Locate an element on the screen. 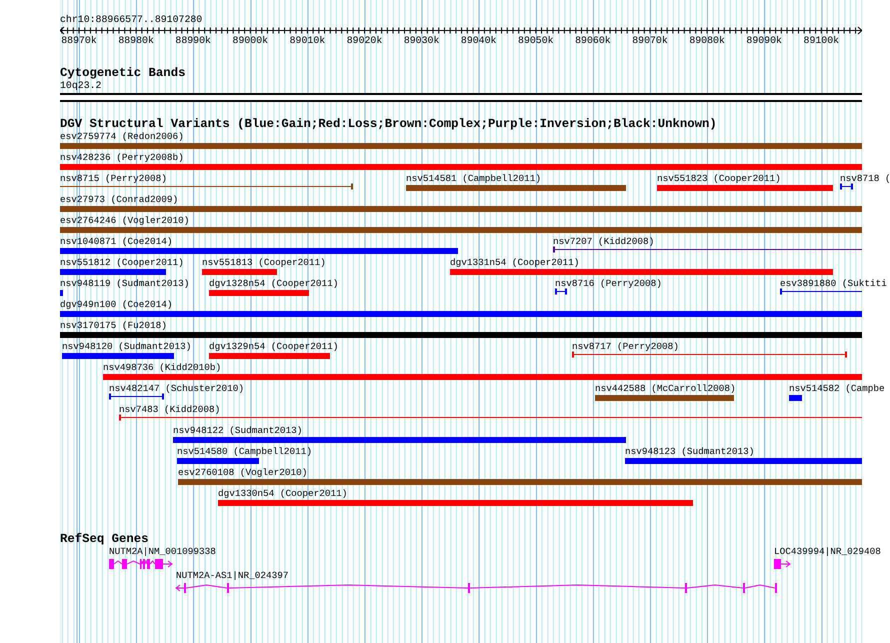  ruler-tick-label: 89050k is located at coordinates (536, 40).